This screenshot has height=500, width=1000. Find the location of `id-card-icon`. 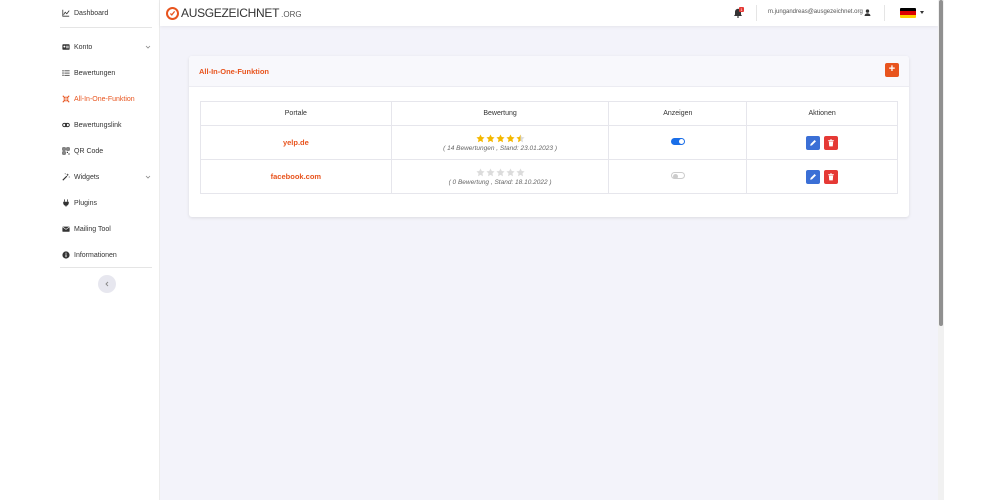

id-card-icon is located at coordinates (66, 47).